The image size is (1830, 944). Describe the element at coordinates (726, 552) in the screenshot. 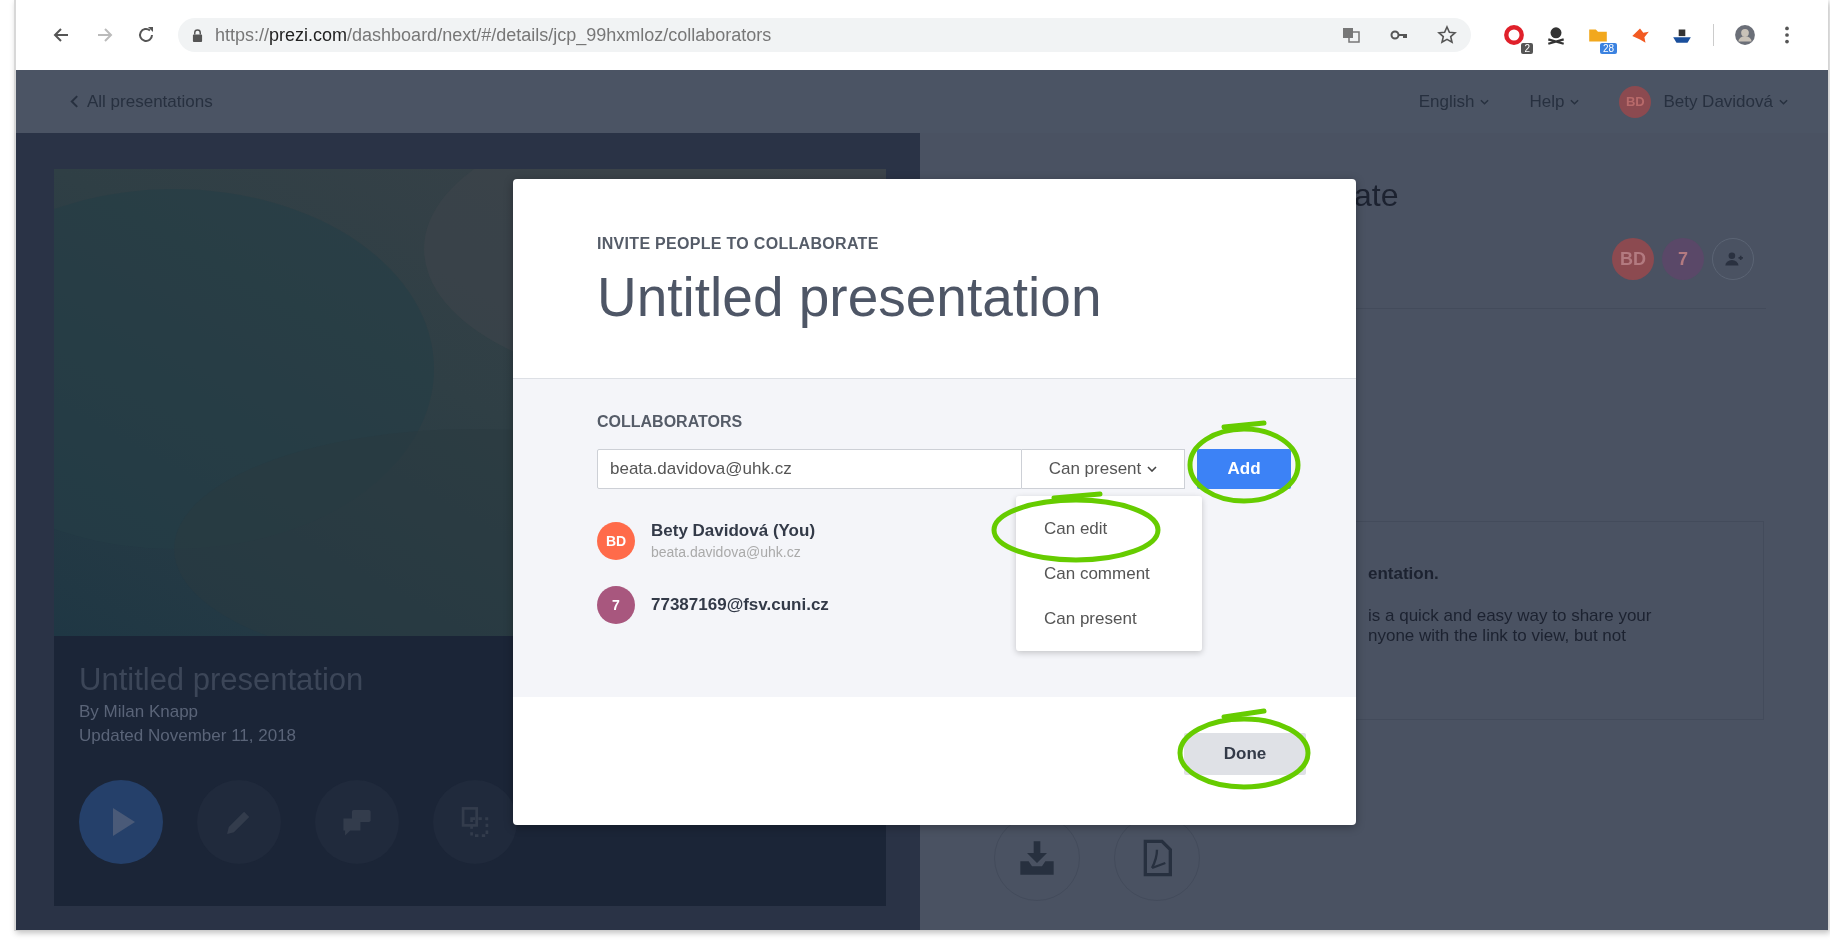

I see `collaborator-email: beata.davidova@uhk.cz` at that location.